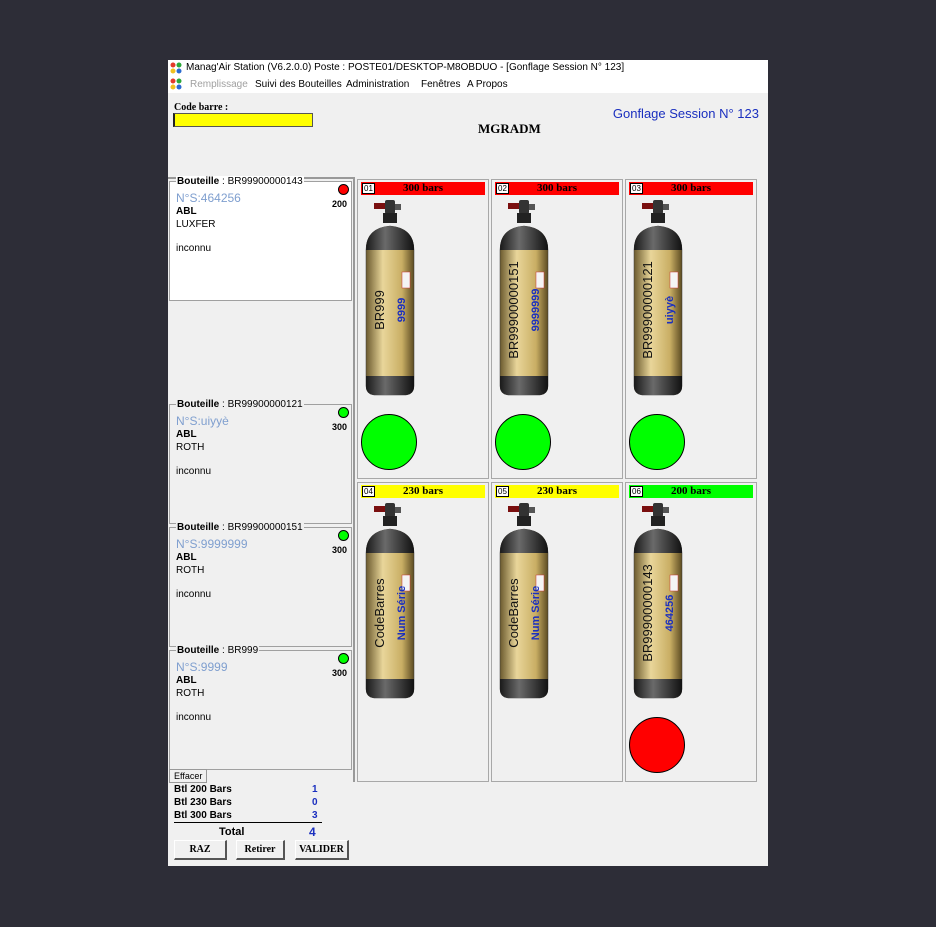 The height and width of the screenshot is (927, 936). What do you see at coordinates (440, 84) in the screenshot?
I see `menu-fenetres: Fenêtres` at bounding box center [440, 84].